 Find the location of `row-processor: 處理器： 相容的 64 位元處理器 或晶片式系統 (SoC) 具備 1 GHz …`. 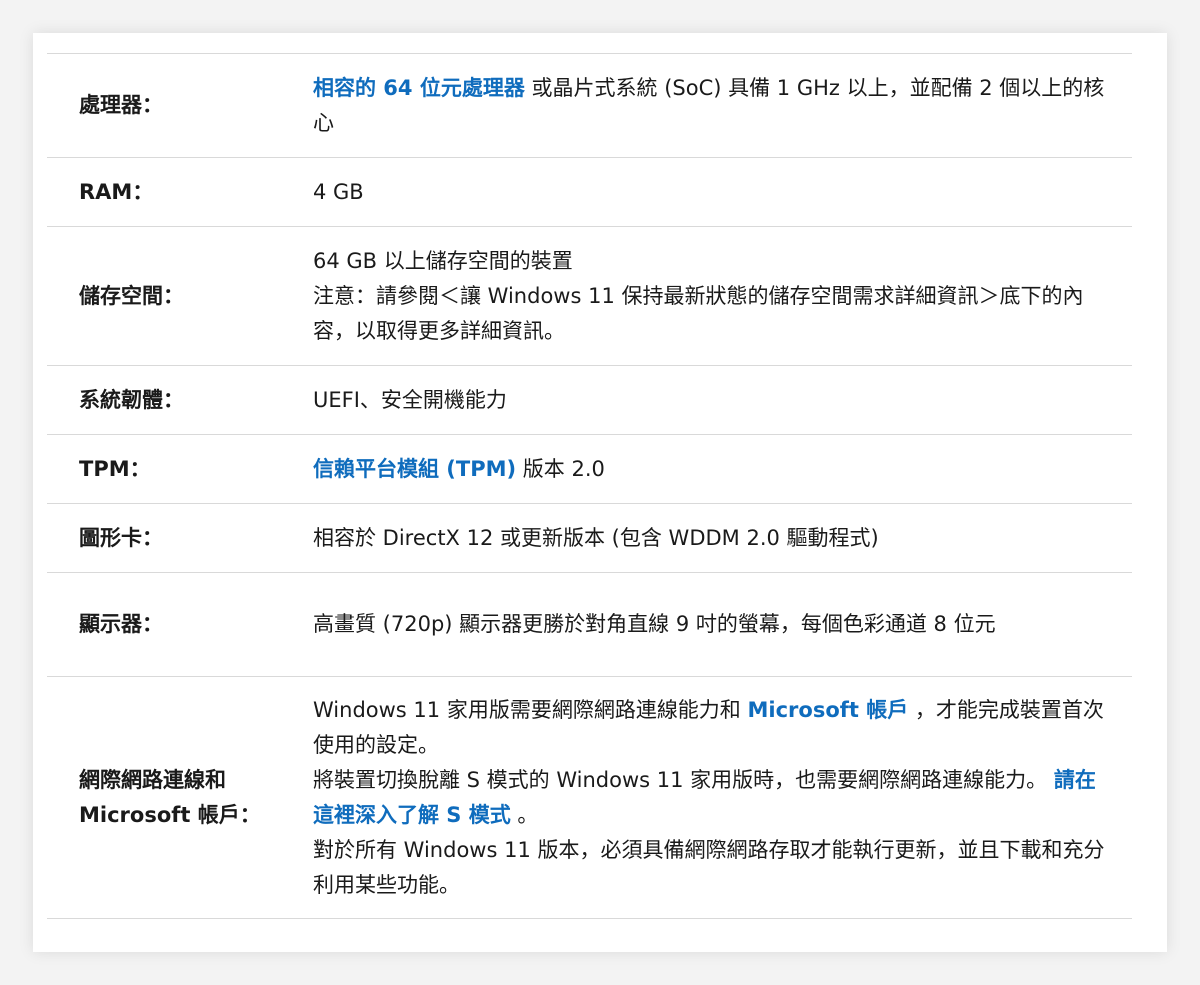

row-processor: 處理器： 相容的 64 位元處理器 或晶片式系統 (SoC) 具備 1 GHz … is located at coordinates (589, 106).